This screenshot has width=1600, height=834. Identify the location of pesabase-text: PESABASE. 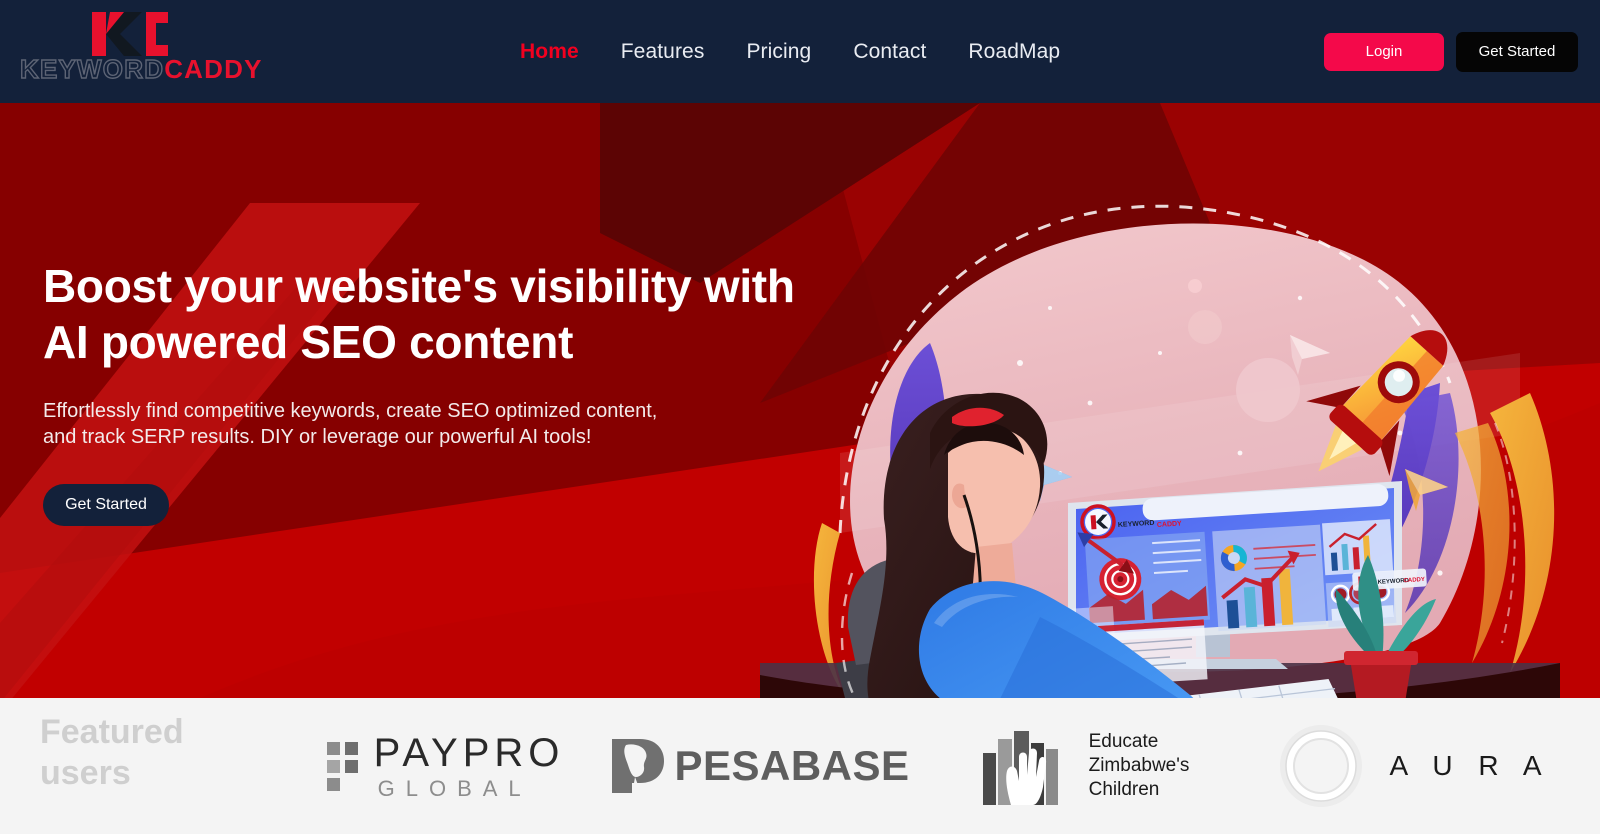
(792, 765).